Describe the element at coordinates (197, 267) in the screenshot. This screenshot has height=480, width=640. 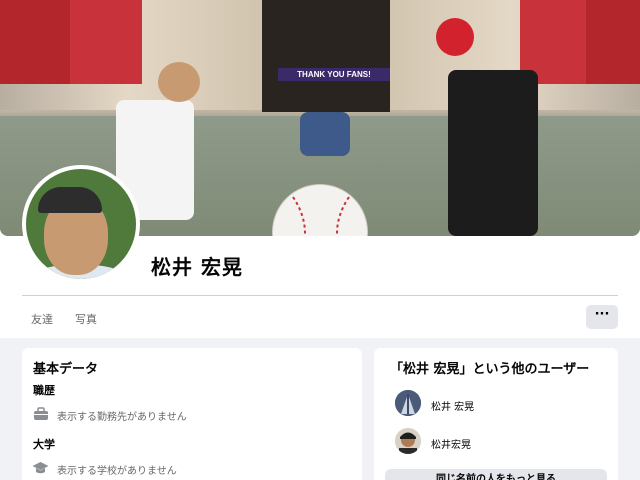
I see `profile-name: 松井 宏晃` at that location.